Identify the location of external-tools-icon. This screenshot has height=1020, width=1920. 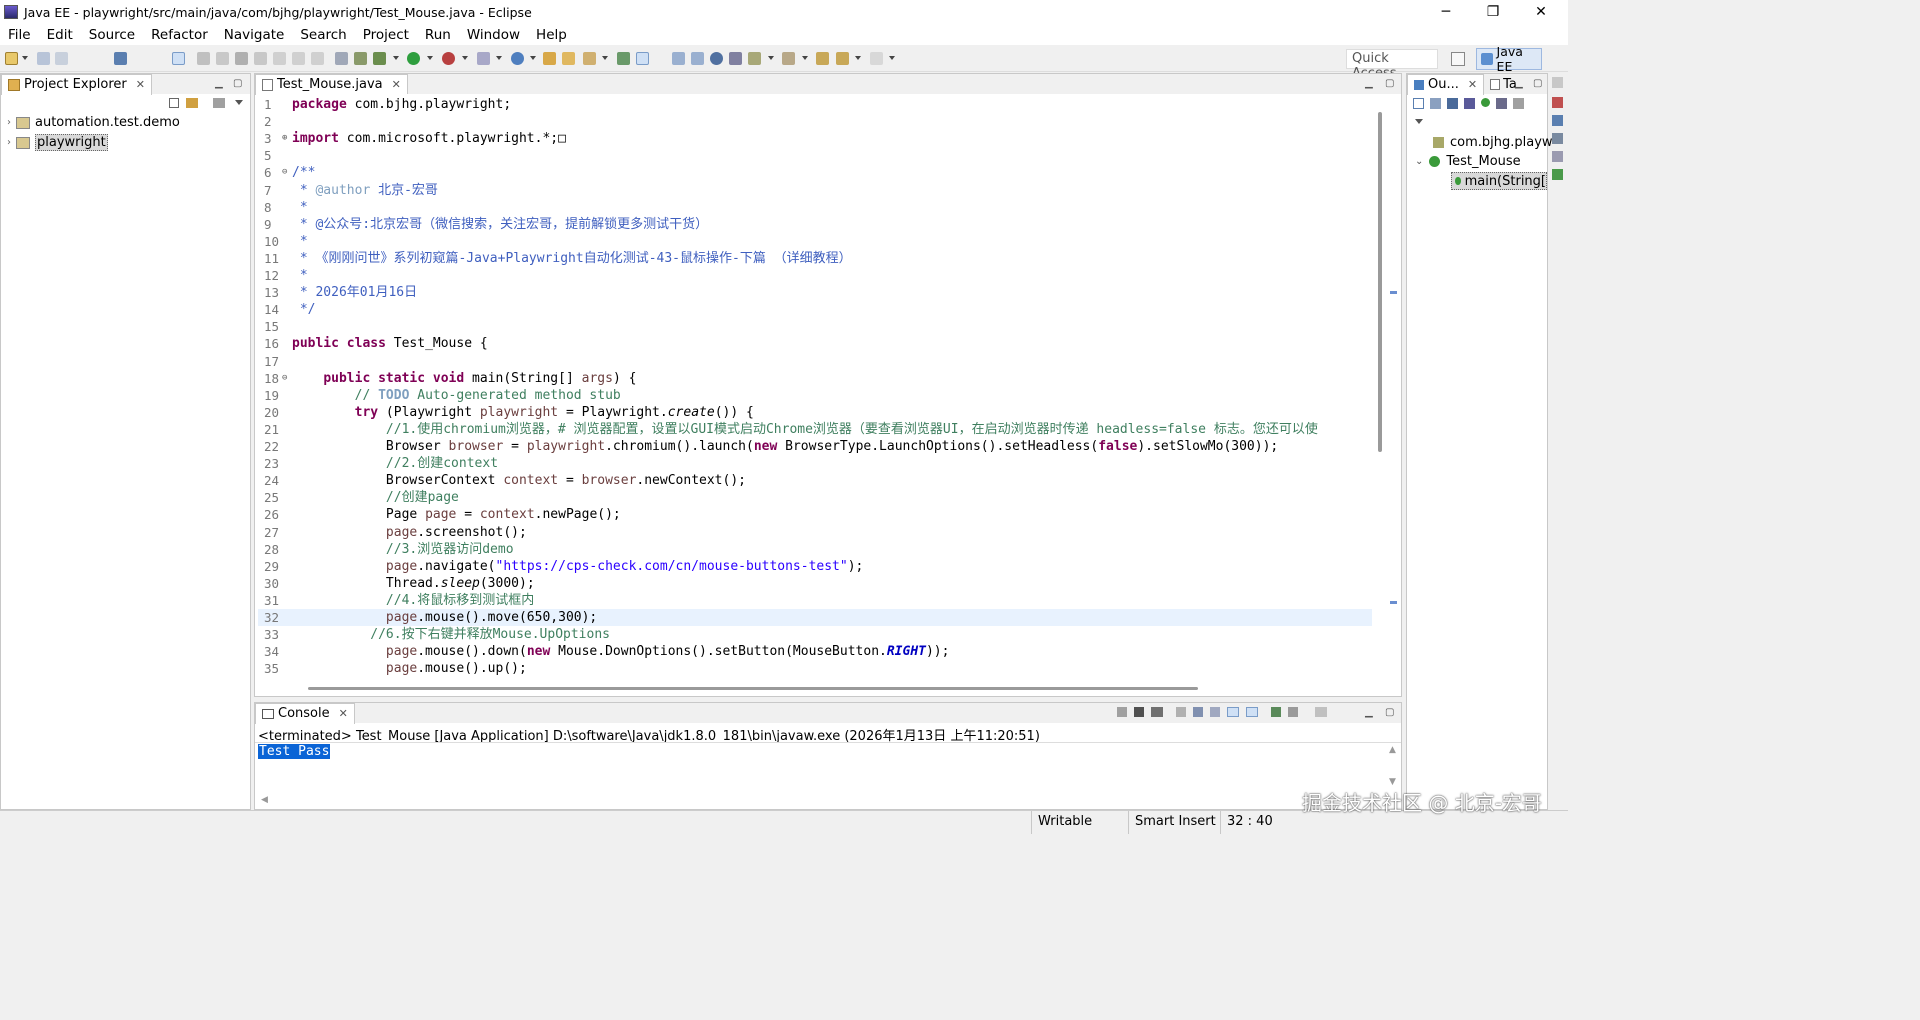
(448, 58).